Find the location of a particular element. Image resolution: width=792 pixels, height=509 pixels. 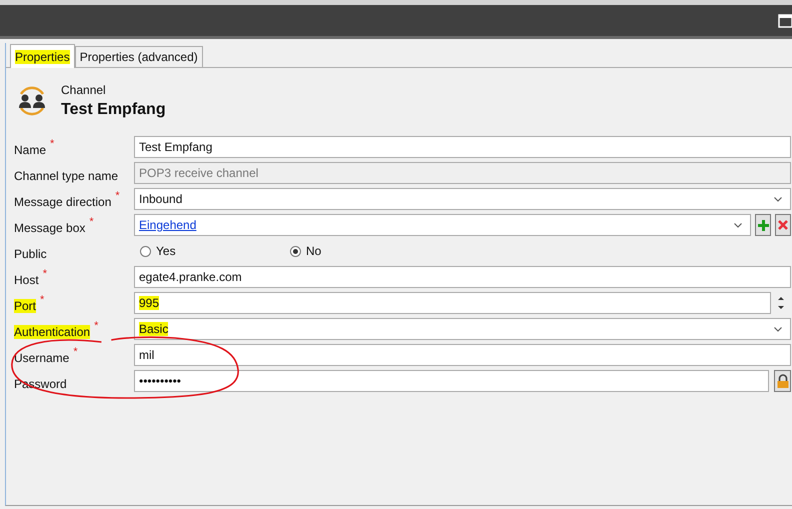

channel-title: Test Empfang is located at coordinates (113, 110).